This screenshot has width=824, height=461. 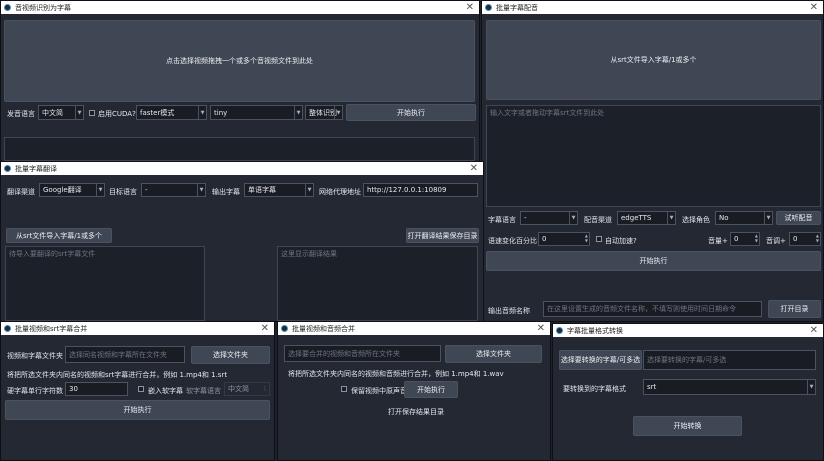 I want to click on choose-subtitles-button: 选择要转换的字幕/可多选, so click(x=600, y=360).